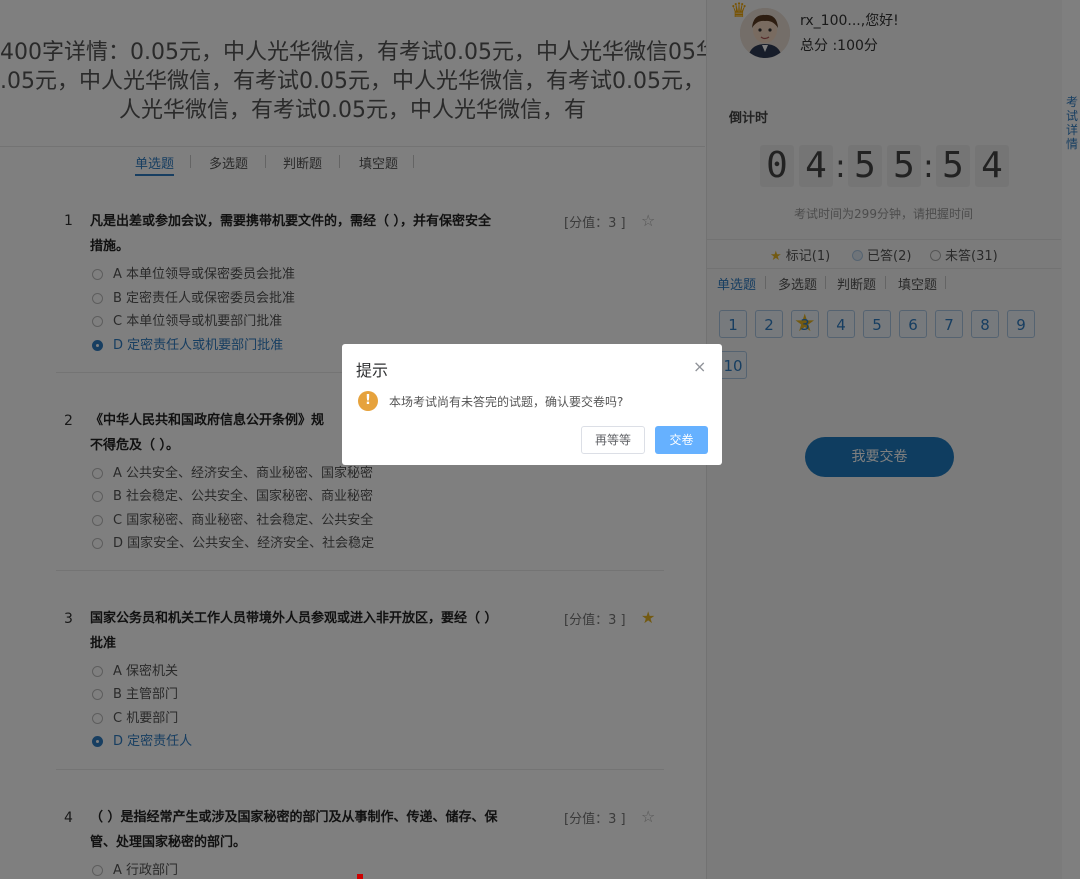 Image resolution: width=1080 pixels, height=881 pixels. I want to click on cursor-marker, so click(360, 876).